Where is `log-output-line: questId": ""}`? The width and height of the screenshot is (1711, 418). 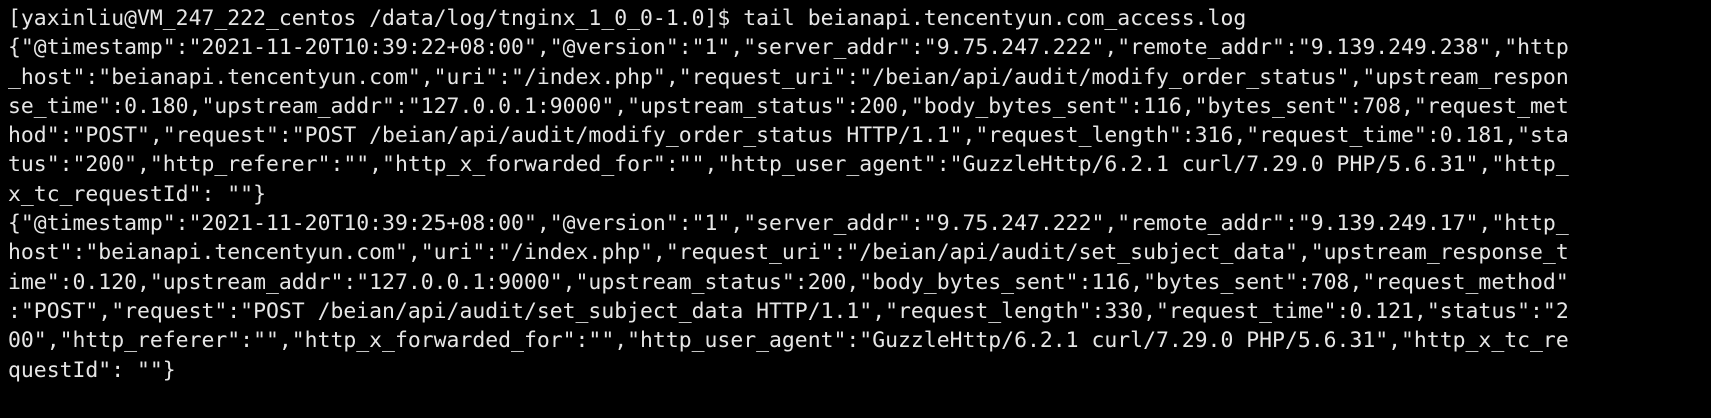
log-output-line: questId": ""} is located at coordinates (92, 370).